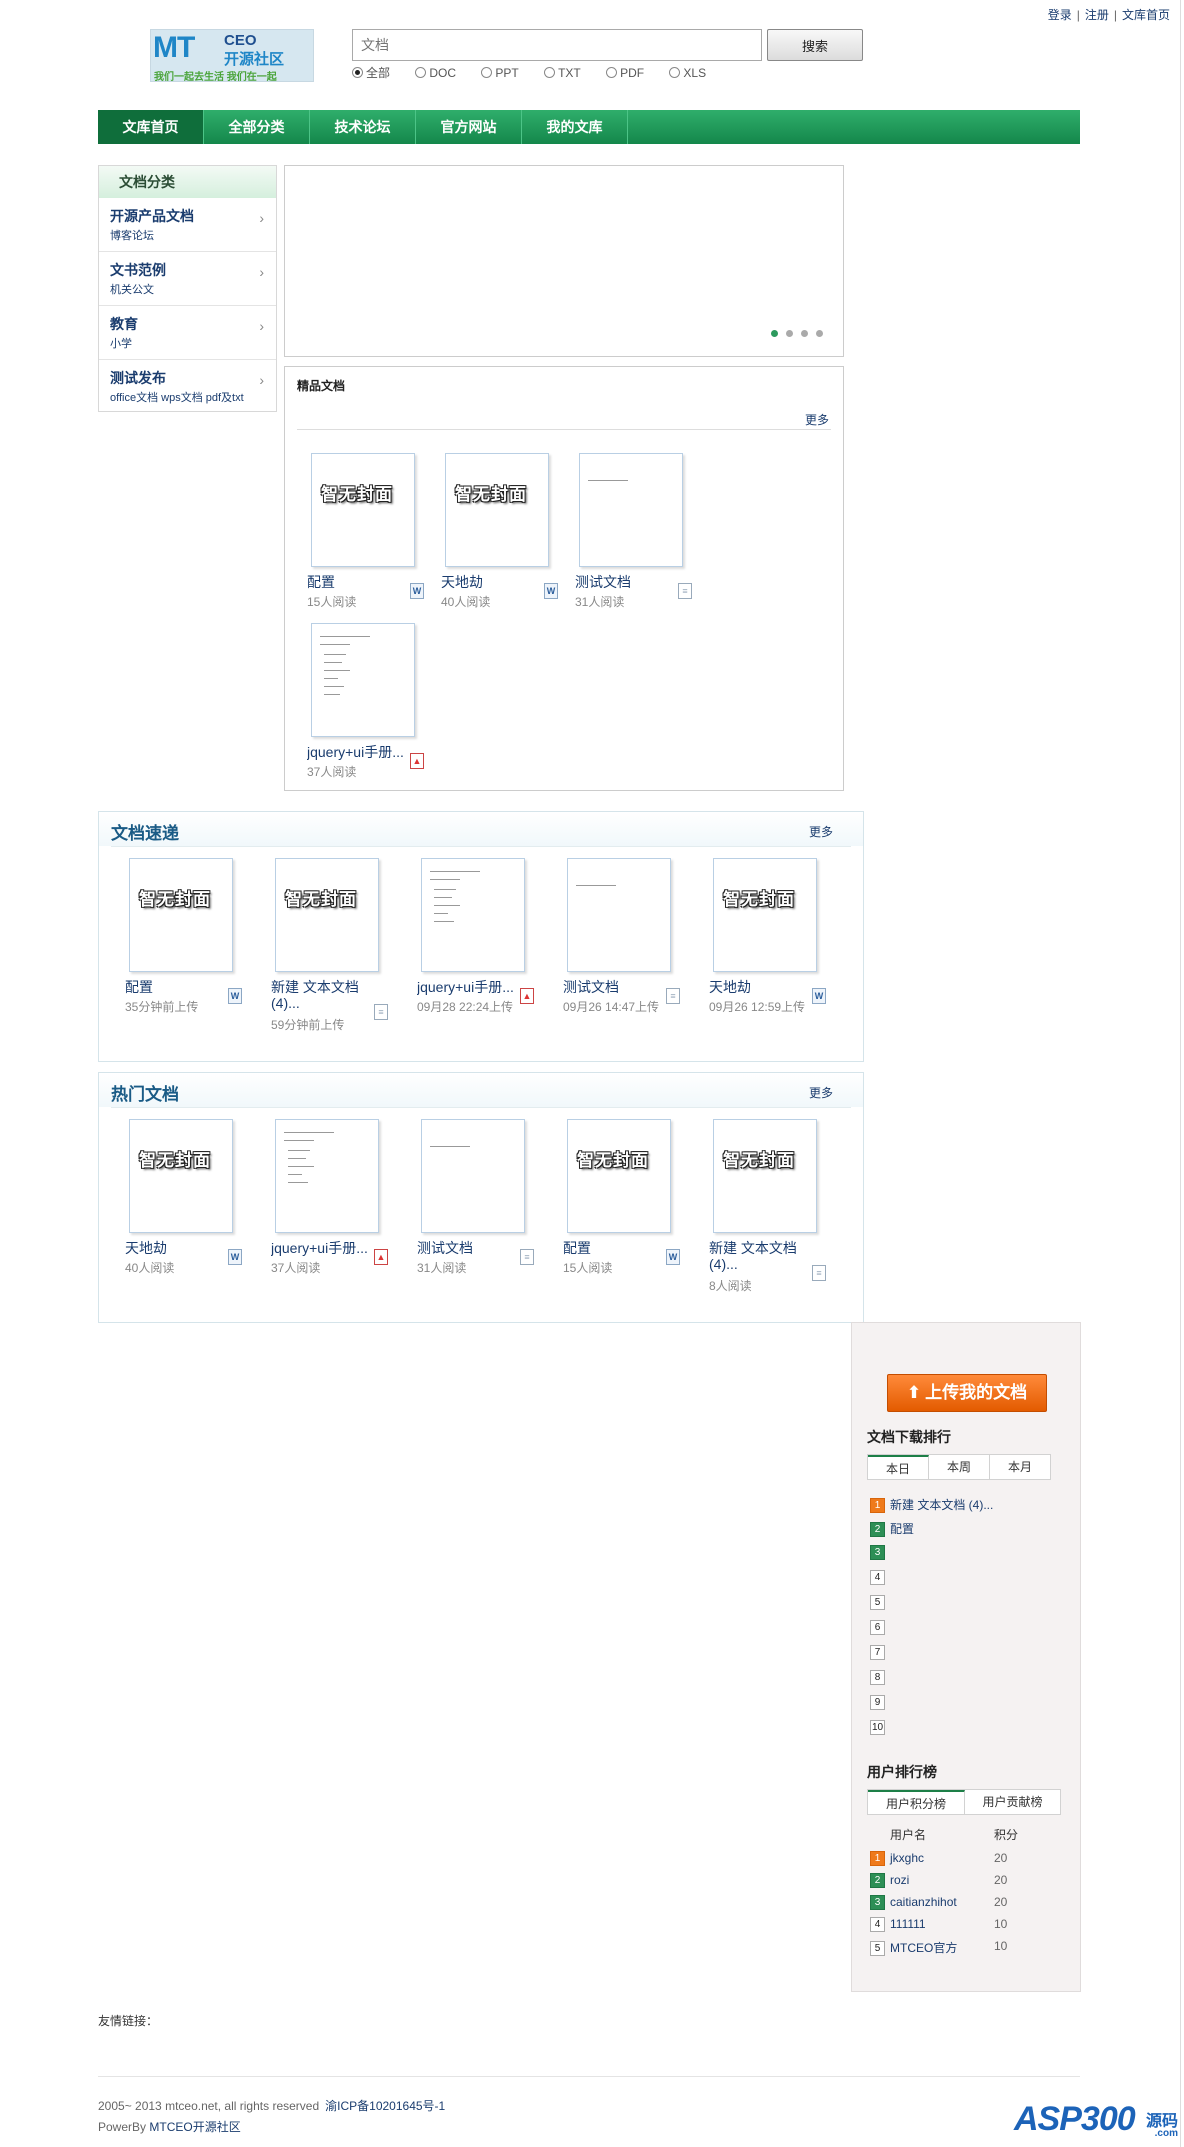  I want to click on category-name: 开源产品文档, so click(152, 216).